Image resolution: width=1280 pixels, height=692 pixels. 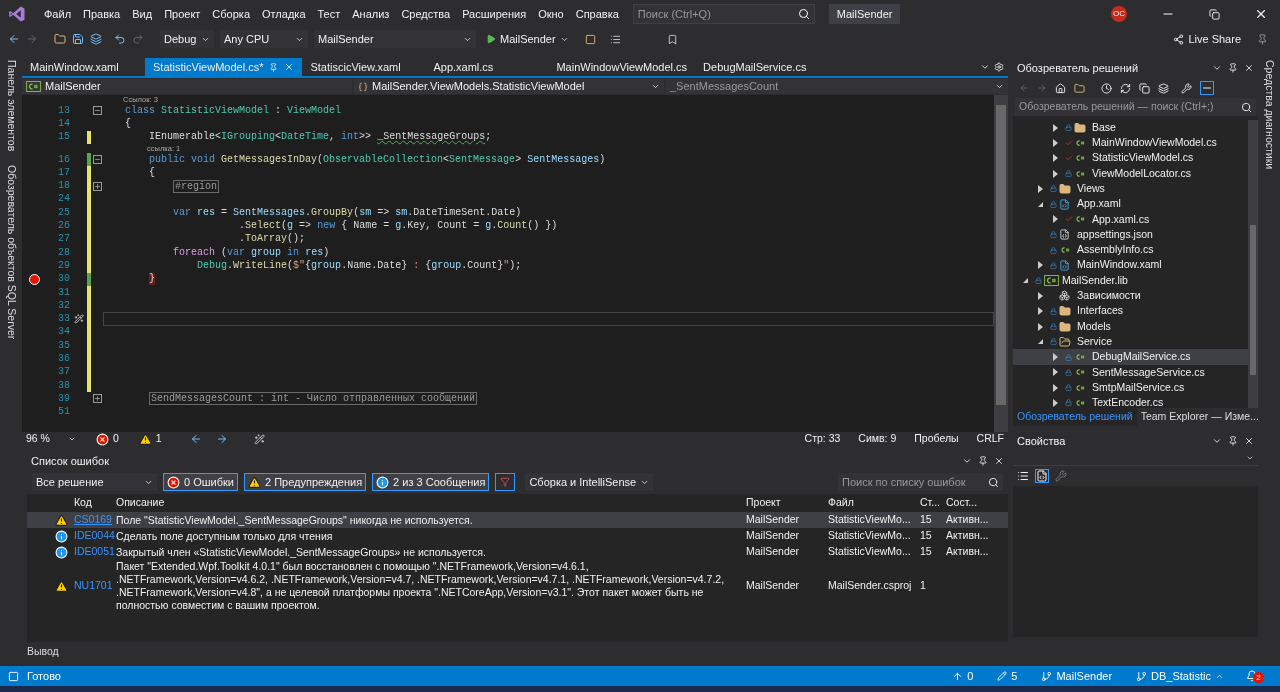 What do you see at coordinates (364, 67) in the screenshot?
I see `editor-tab: StatiscicView.xaml` at bounding box center [364, 67].